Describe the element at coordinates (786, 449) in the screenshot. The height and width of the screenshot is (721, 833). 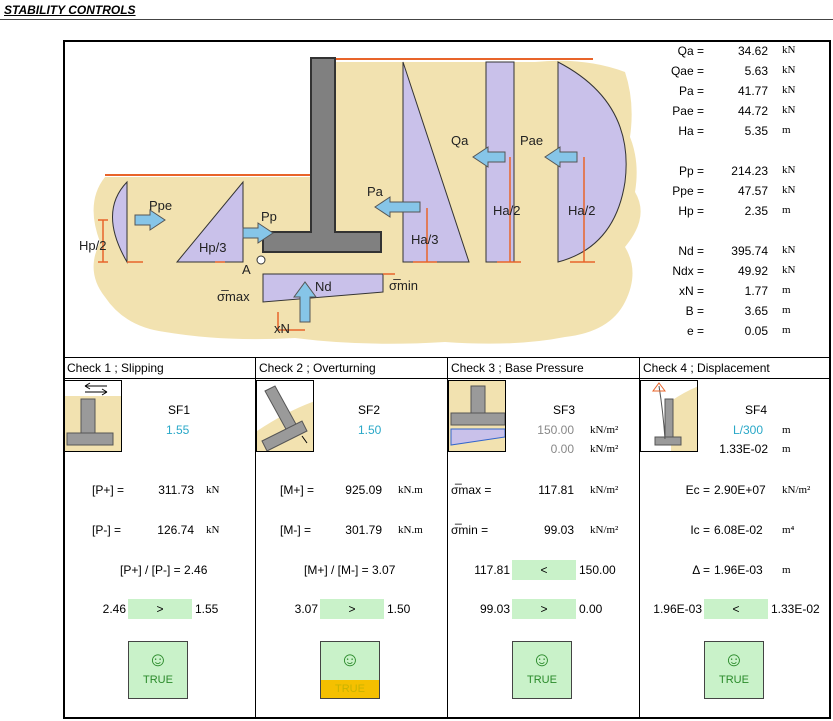
I see `sf4-unit2: m` at that location.